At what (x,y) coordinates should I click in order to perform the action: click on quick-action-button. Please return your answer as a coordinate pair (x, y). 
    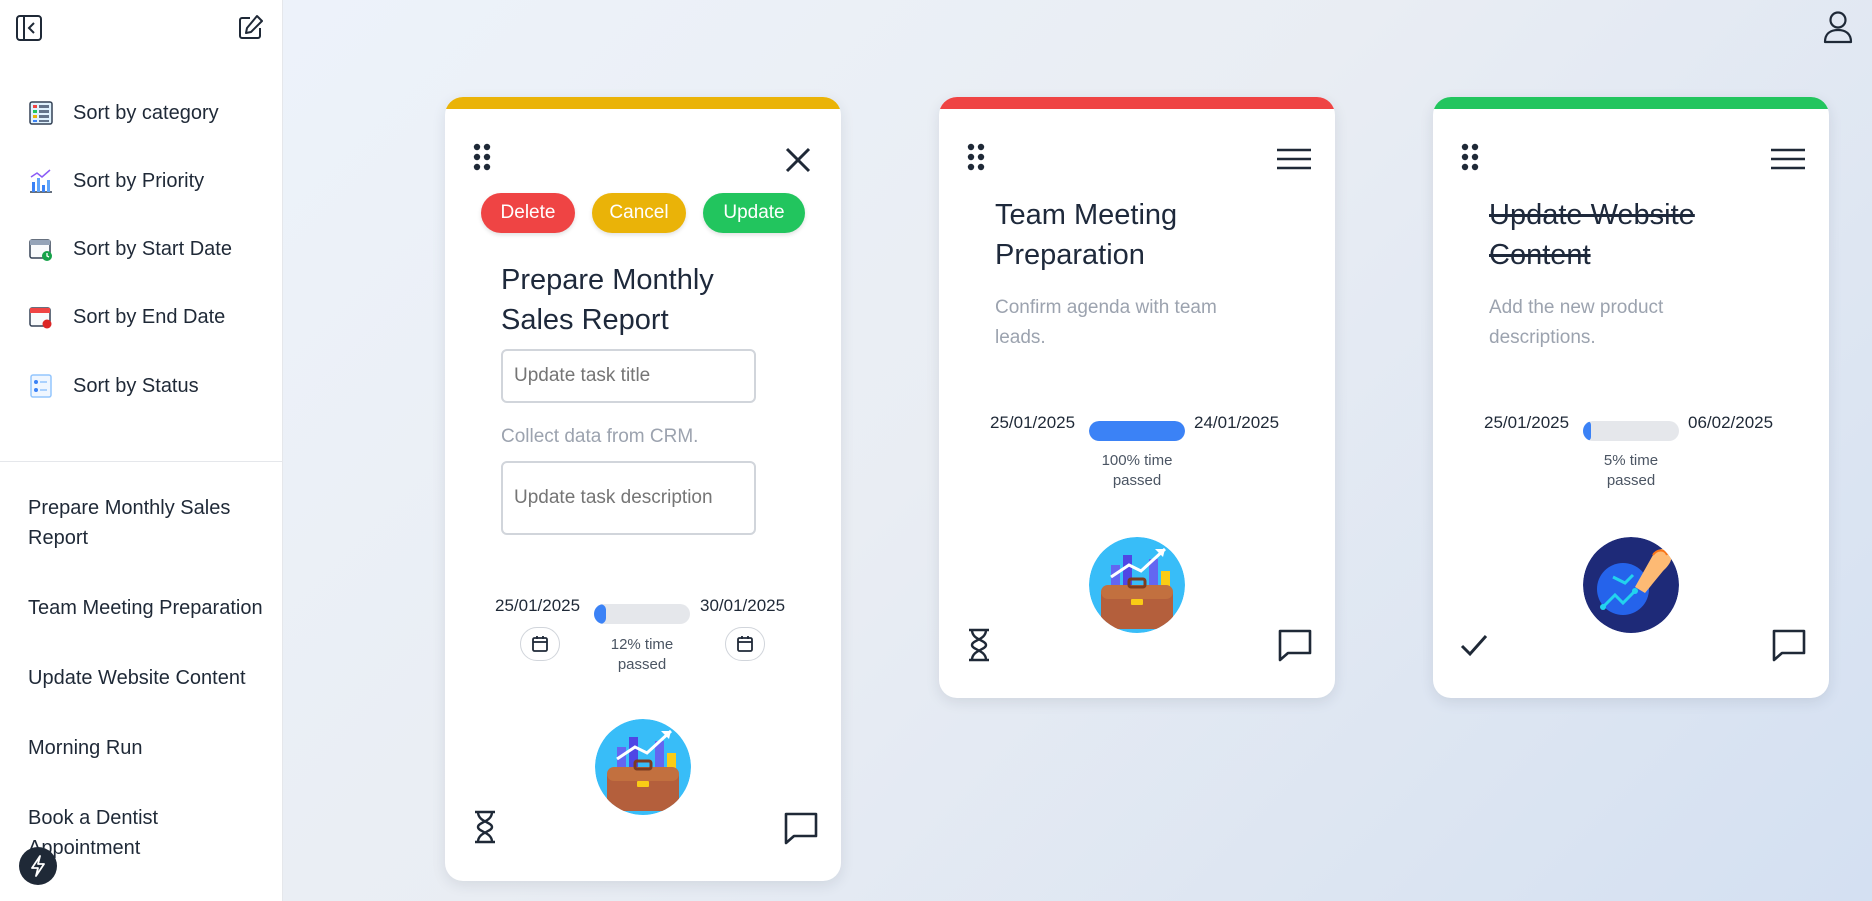
    Looking at the image, I should click on (38, 866).